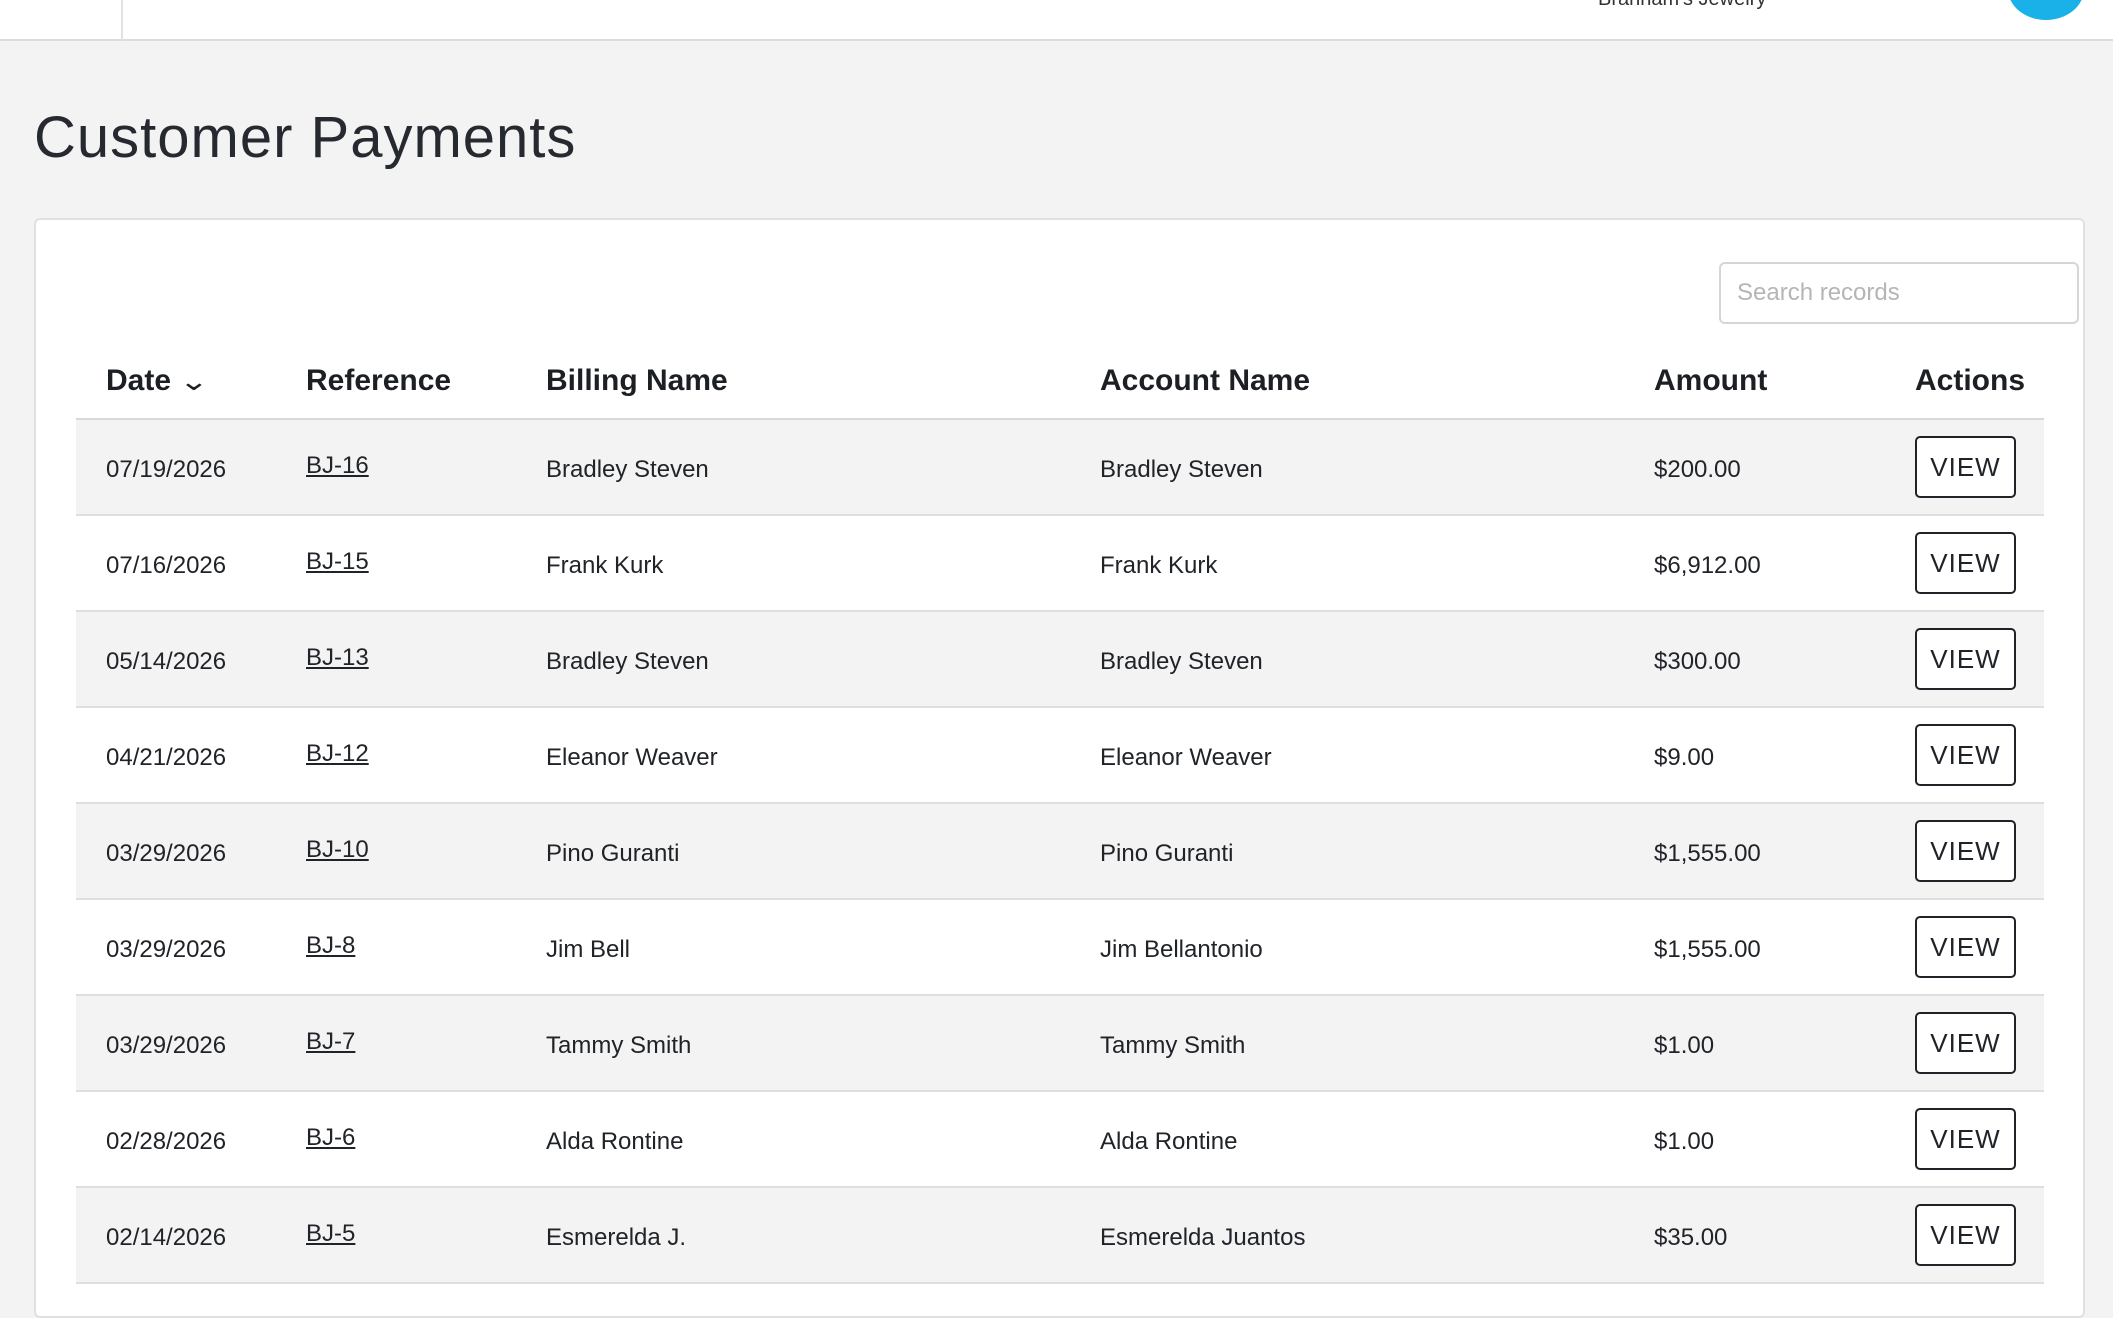  What do you see at coordinates (1697, 469) in the screenshot?
I see `payment-amount: $200.00` at bounding box center [1697, 469].